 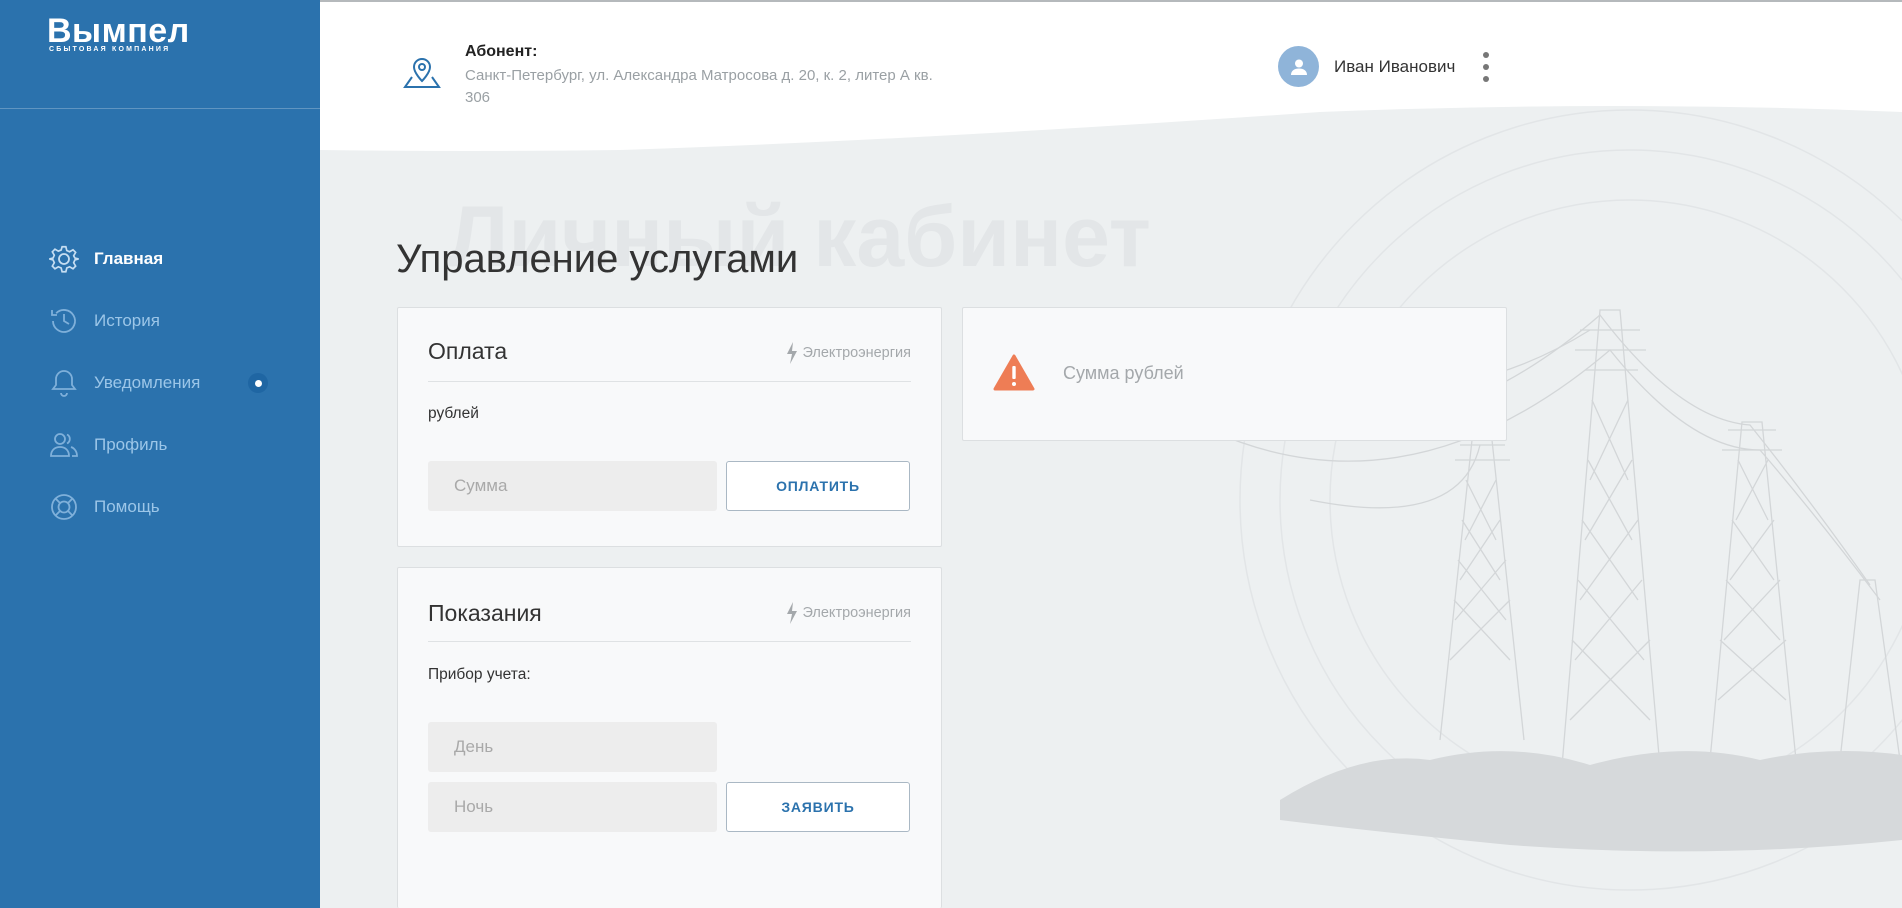 What do you see at coordinates (64, 383) in the screenshot?
I see `bell-icon` at bounding box center [64, 383].